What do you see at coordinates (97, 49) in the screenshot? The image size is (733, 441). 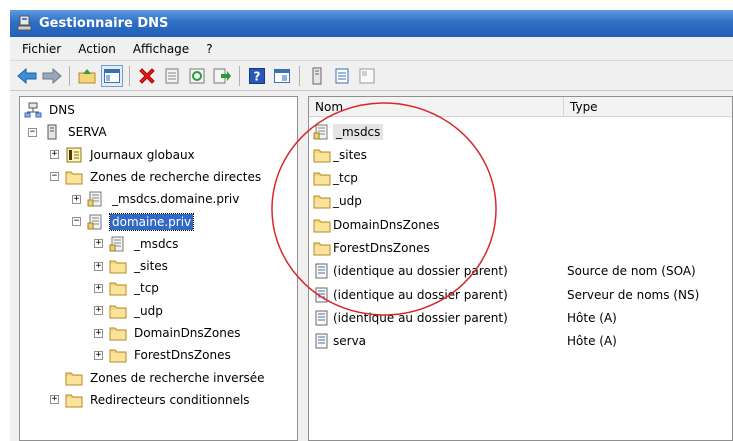 I see `menu-action: Action` at bounding box center [97, 49].